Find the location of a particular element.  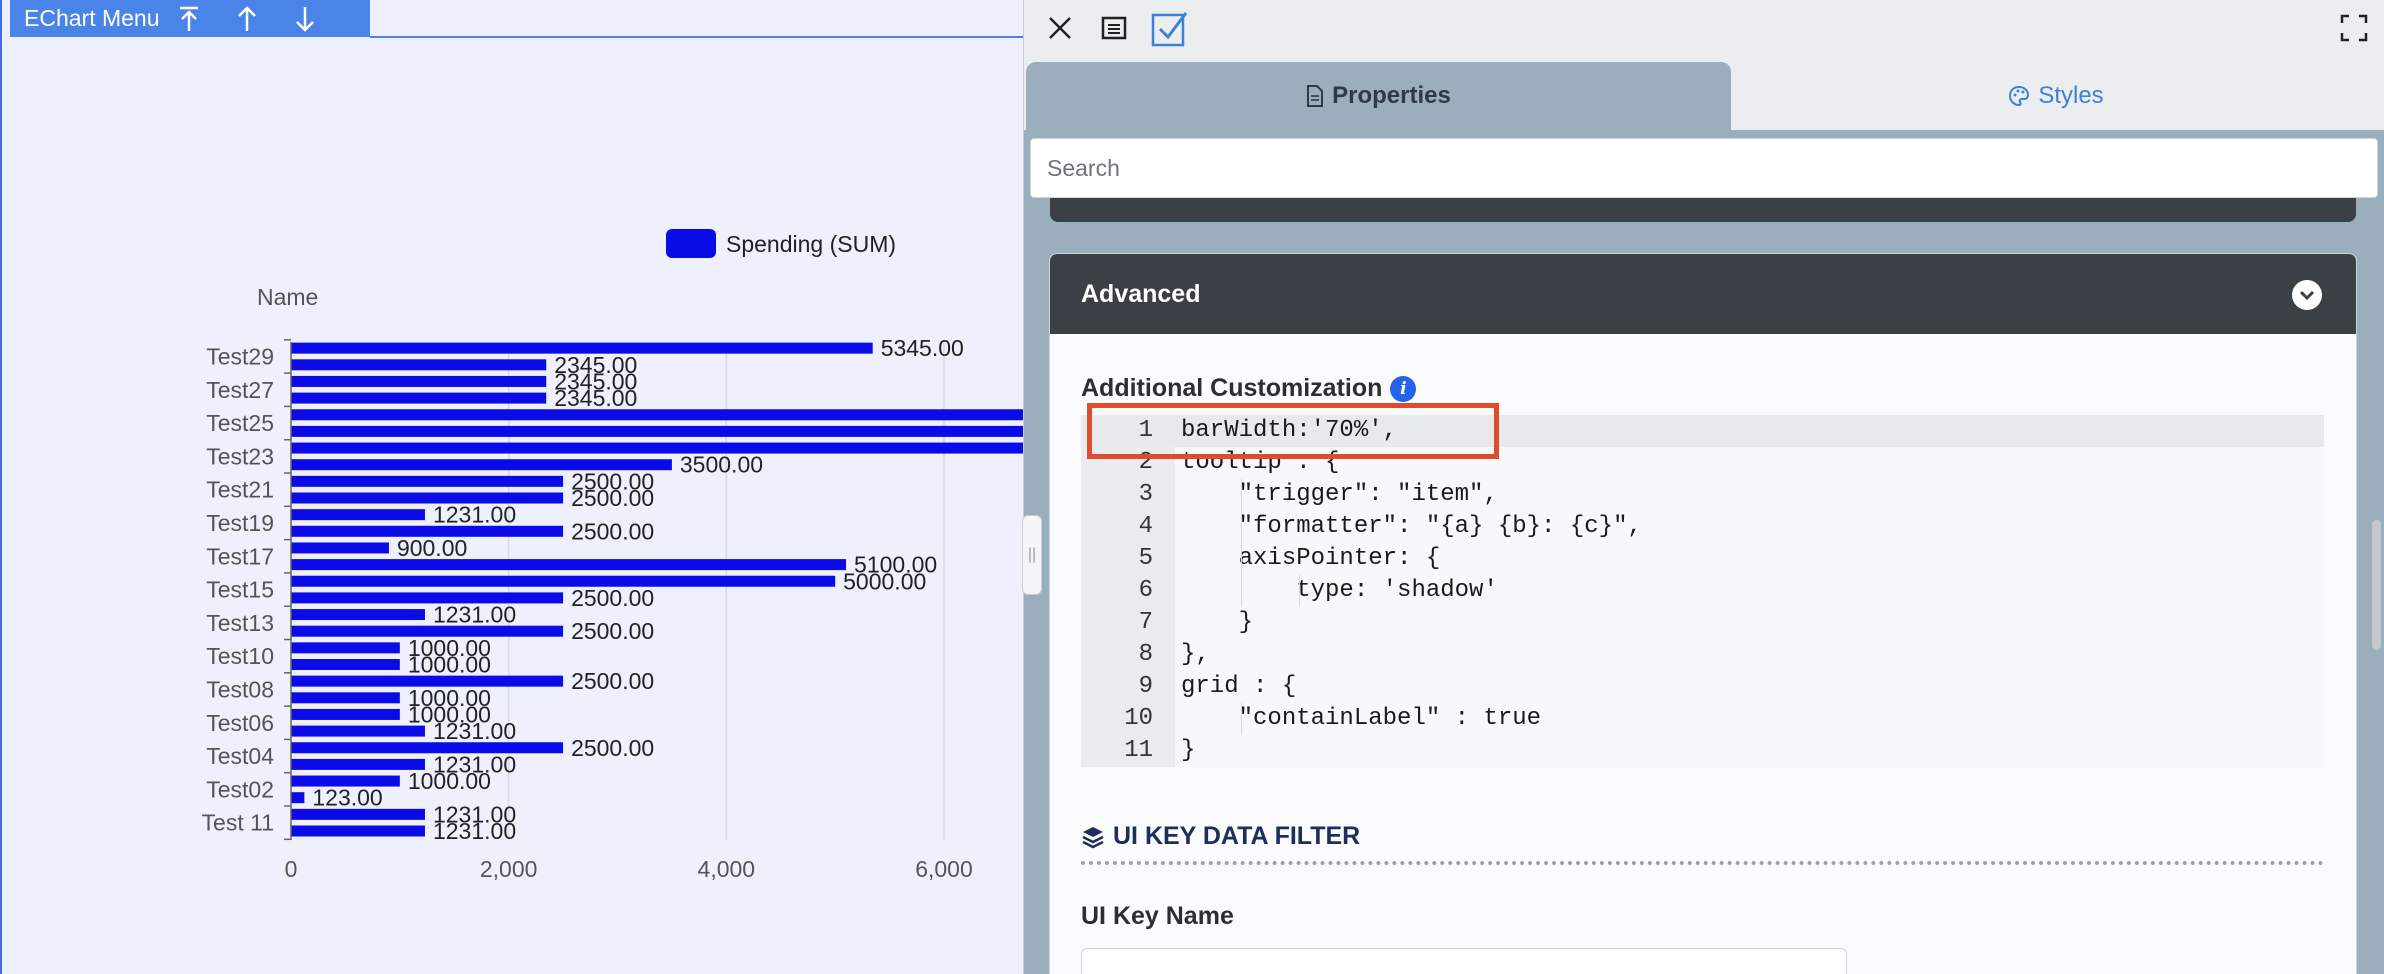

panel-tabs: Properties Styles is located at coordinates (1704, 96).